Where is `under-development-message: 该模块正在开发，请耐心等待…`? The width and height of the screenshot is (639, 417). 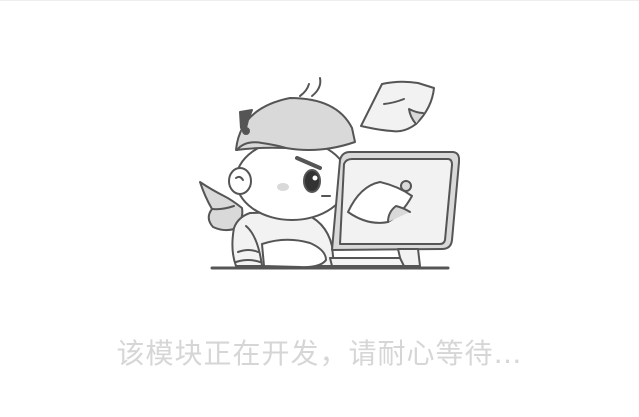 under-development-message: 该模块正在开发，请耐心等待… is located at coordinates (319, 353).